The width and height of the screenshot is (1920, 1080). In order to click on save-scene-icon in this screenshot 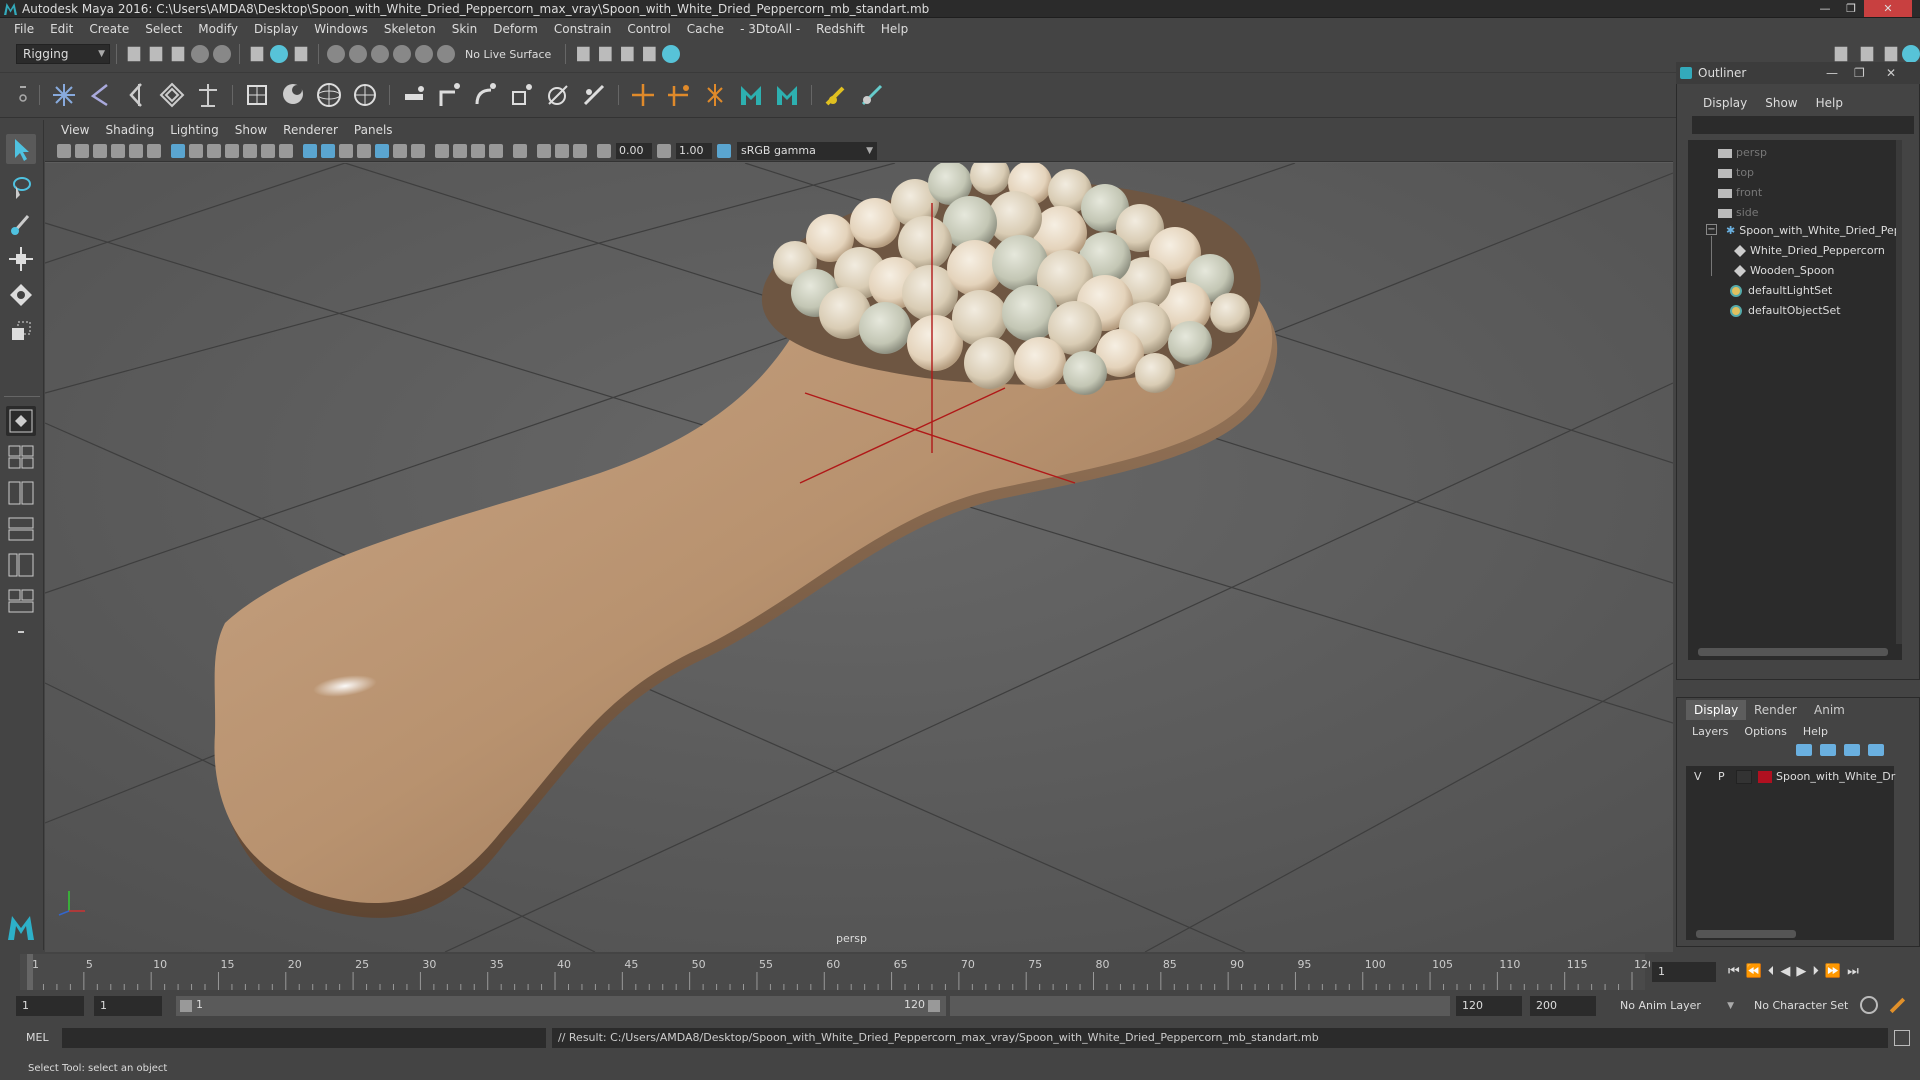, I will do `click(178, 54)`.